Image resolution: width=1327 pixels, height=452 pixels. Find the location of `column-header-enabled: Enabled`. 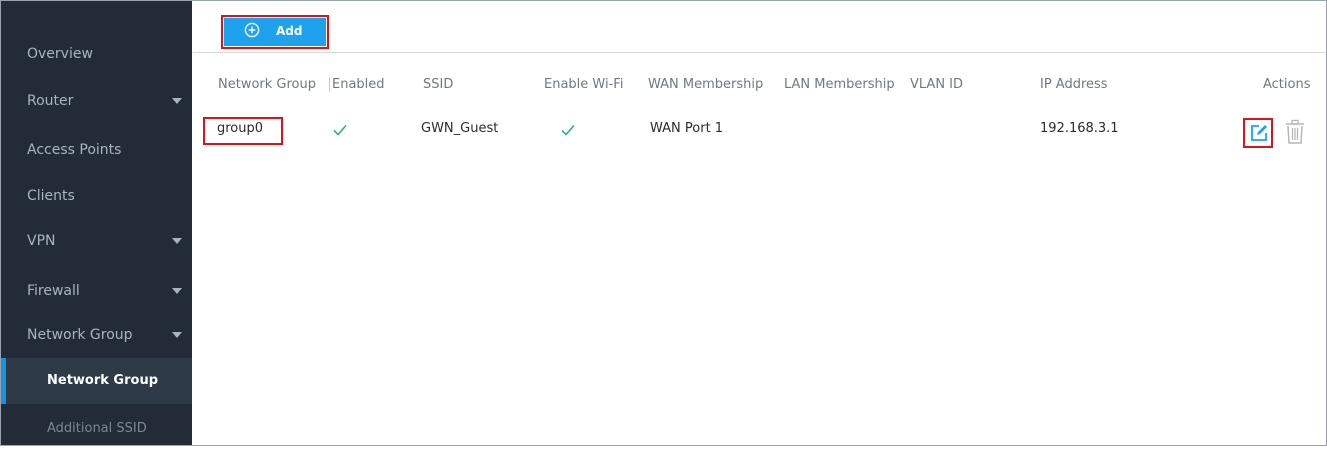

column-header-enabled: Enabled is located at coordinates (357, 84).